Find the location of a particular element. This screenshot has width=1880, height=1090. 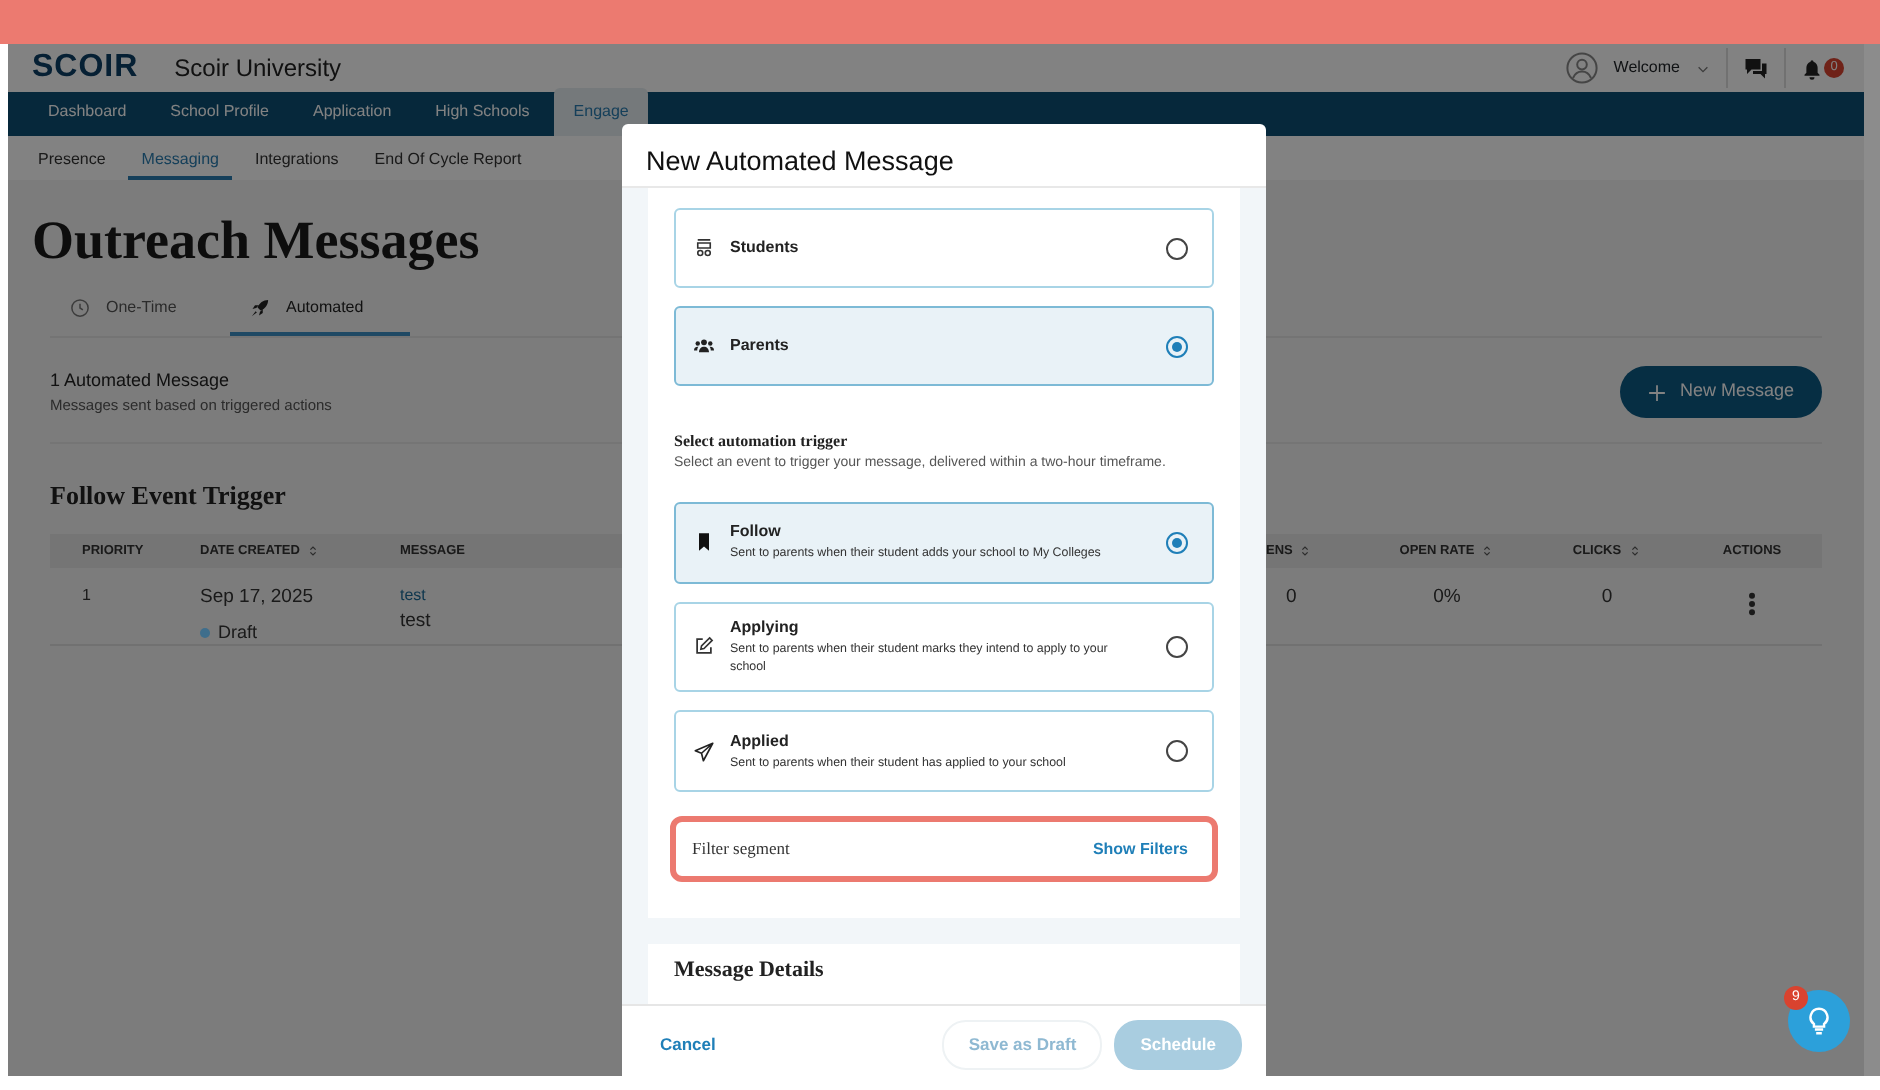

section-title: Follow Event Trigger is located at coordinates (169, 495).